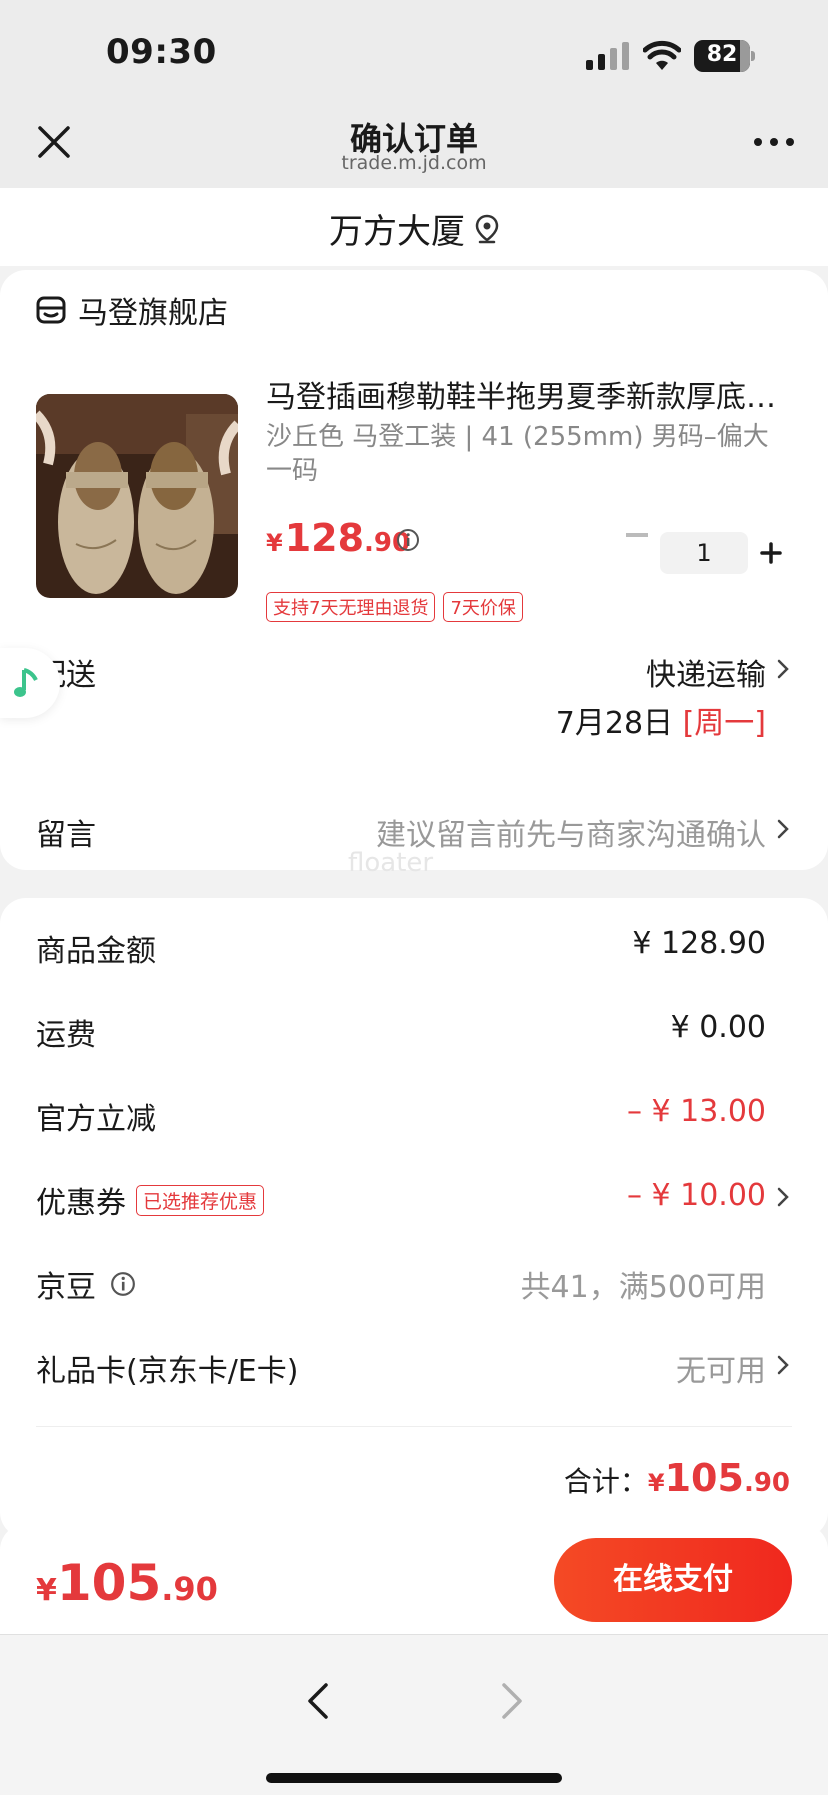  What do you see at coordinates (414, 1778) in the screenshot?
I see `home-indicator` at bounding box center [414, 1778].